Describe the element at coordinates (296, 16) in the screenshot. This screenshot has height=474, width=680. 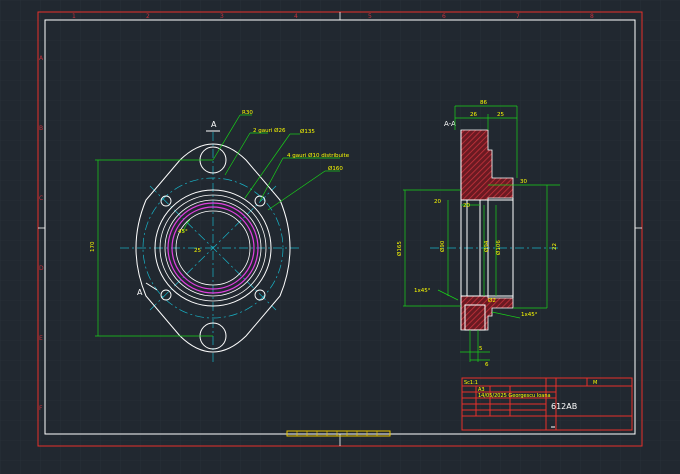
I see `svg-text: 4` at that location.